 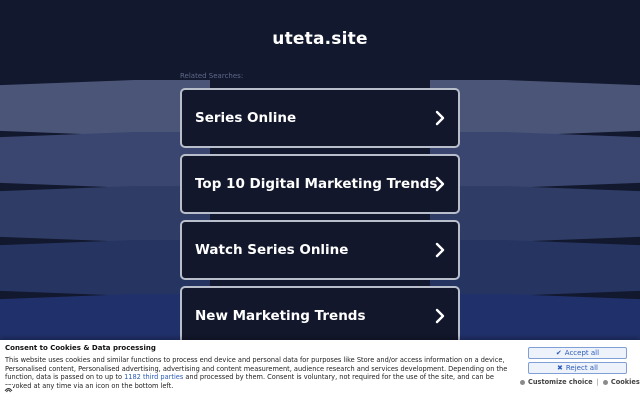 What do you see at coordinates (558, 353) in the screenshot?
I see `checkmark-icon: ✔` at bounding box center [558, 353].